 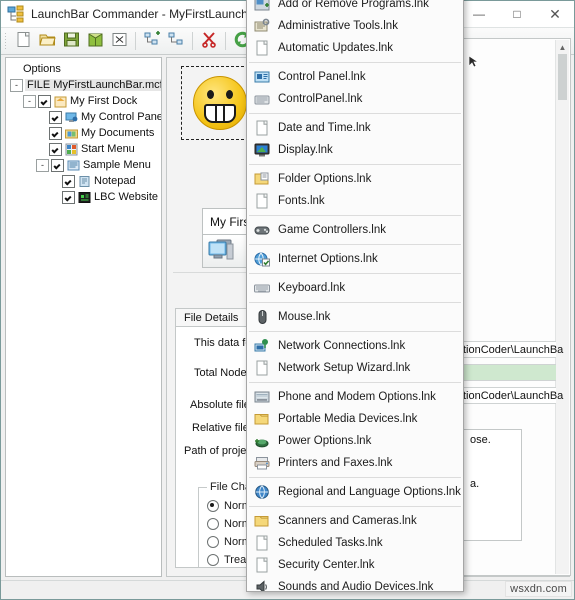 I want to click on tree-node-label: Start Menu, so click(x=108, y=149).